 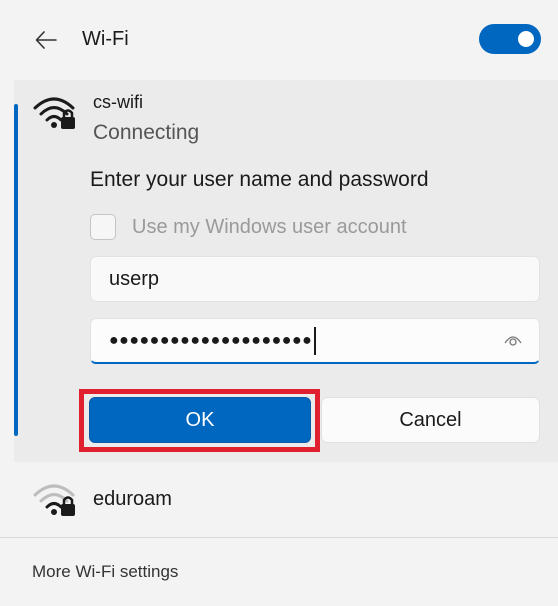 I want to click on wifi-toggle, so click(x=510, y=39).